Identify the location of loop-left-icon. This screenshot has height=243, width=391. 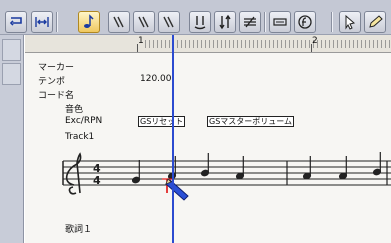
(15, 21).